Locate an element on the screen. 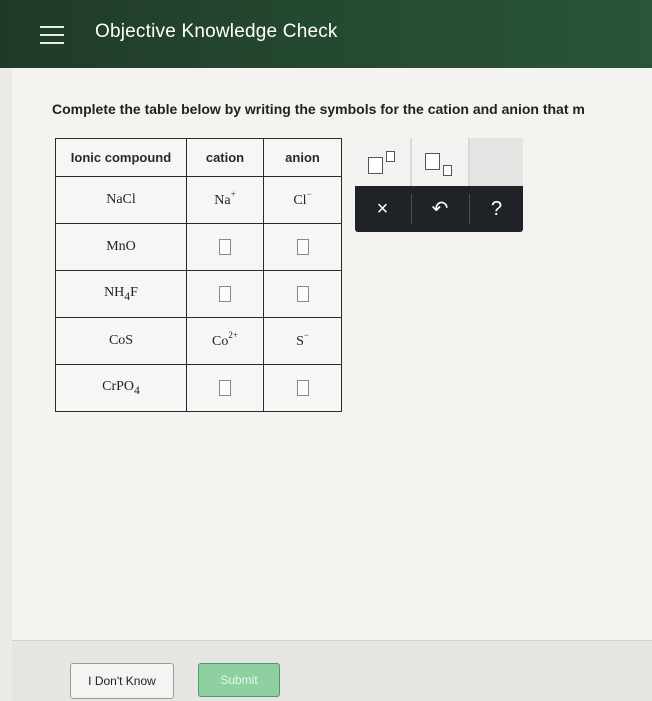 The height and width of the screenshot is (701, 652). clear-button: × is located at coordinates (382, 209).